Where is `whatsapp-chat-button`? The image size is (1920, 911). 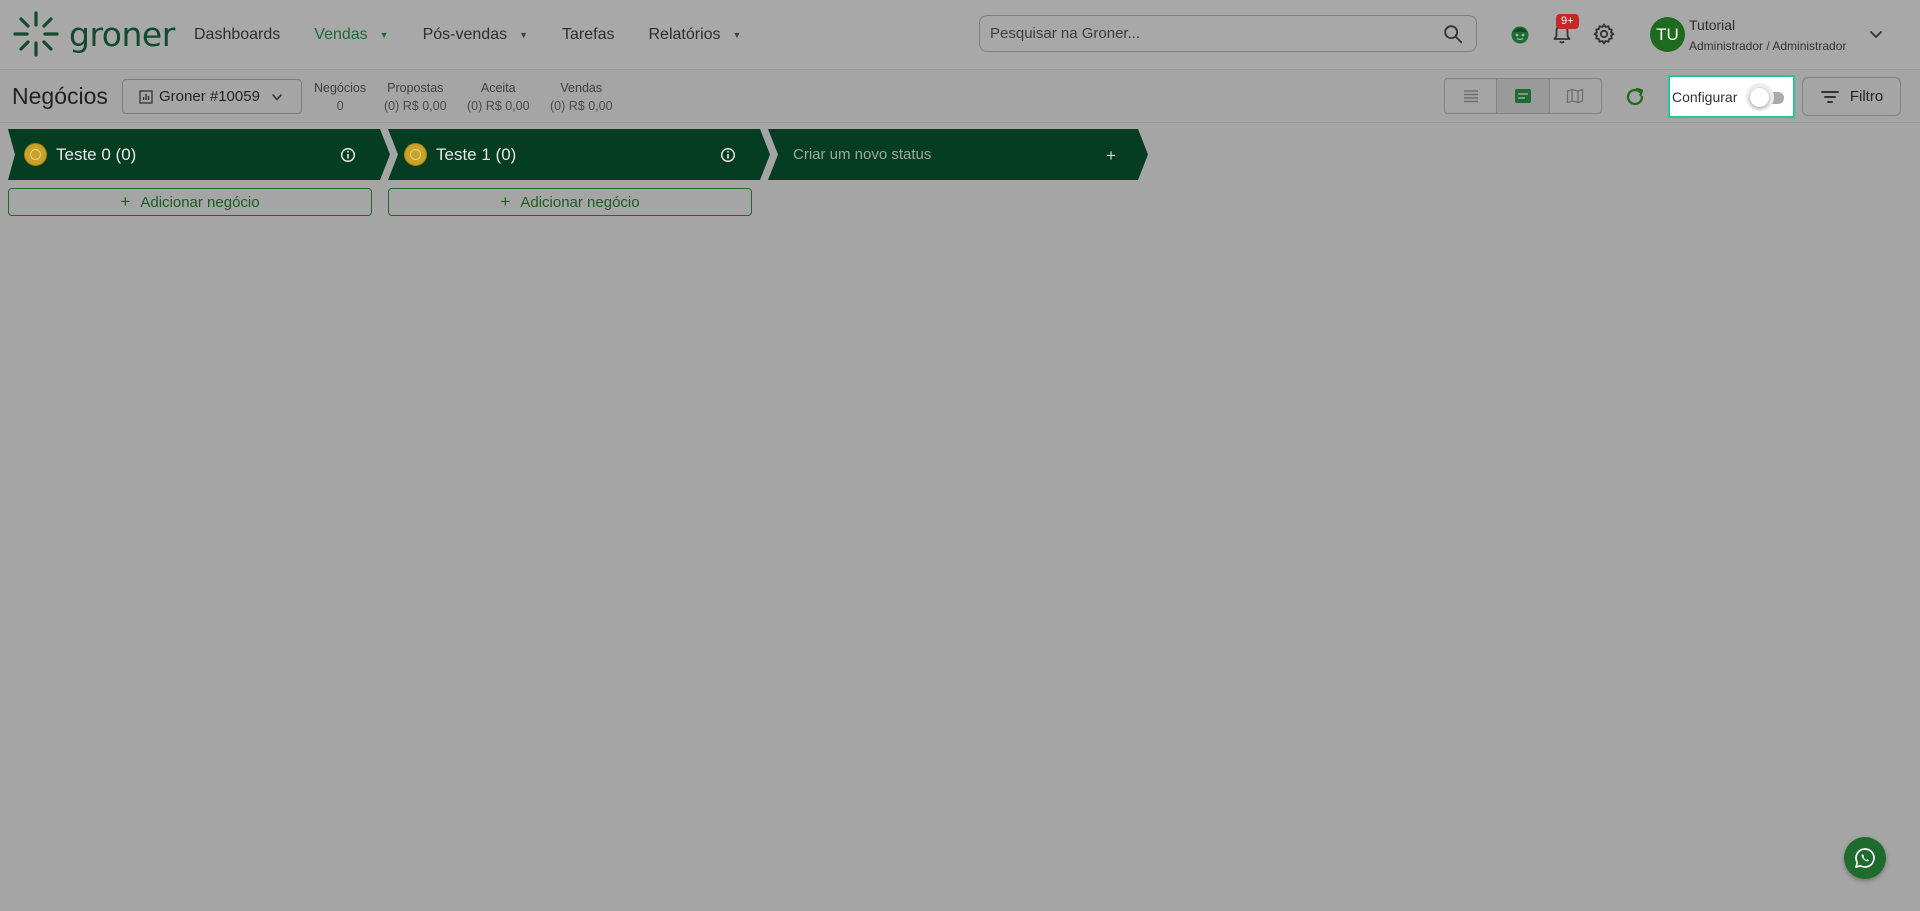
whatsapp-chat-button is located at coordinates (1865, 858).